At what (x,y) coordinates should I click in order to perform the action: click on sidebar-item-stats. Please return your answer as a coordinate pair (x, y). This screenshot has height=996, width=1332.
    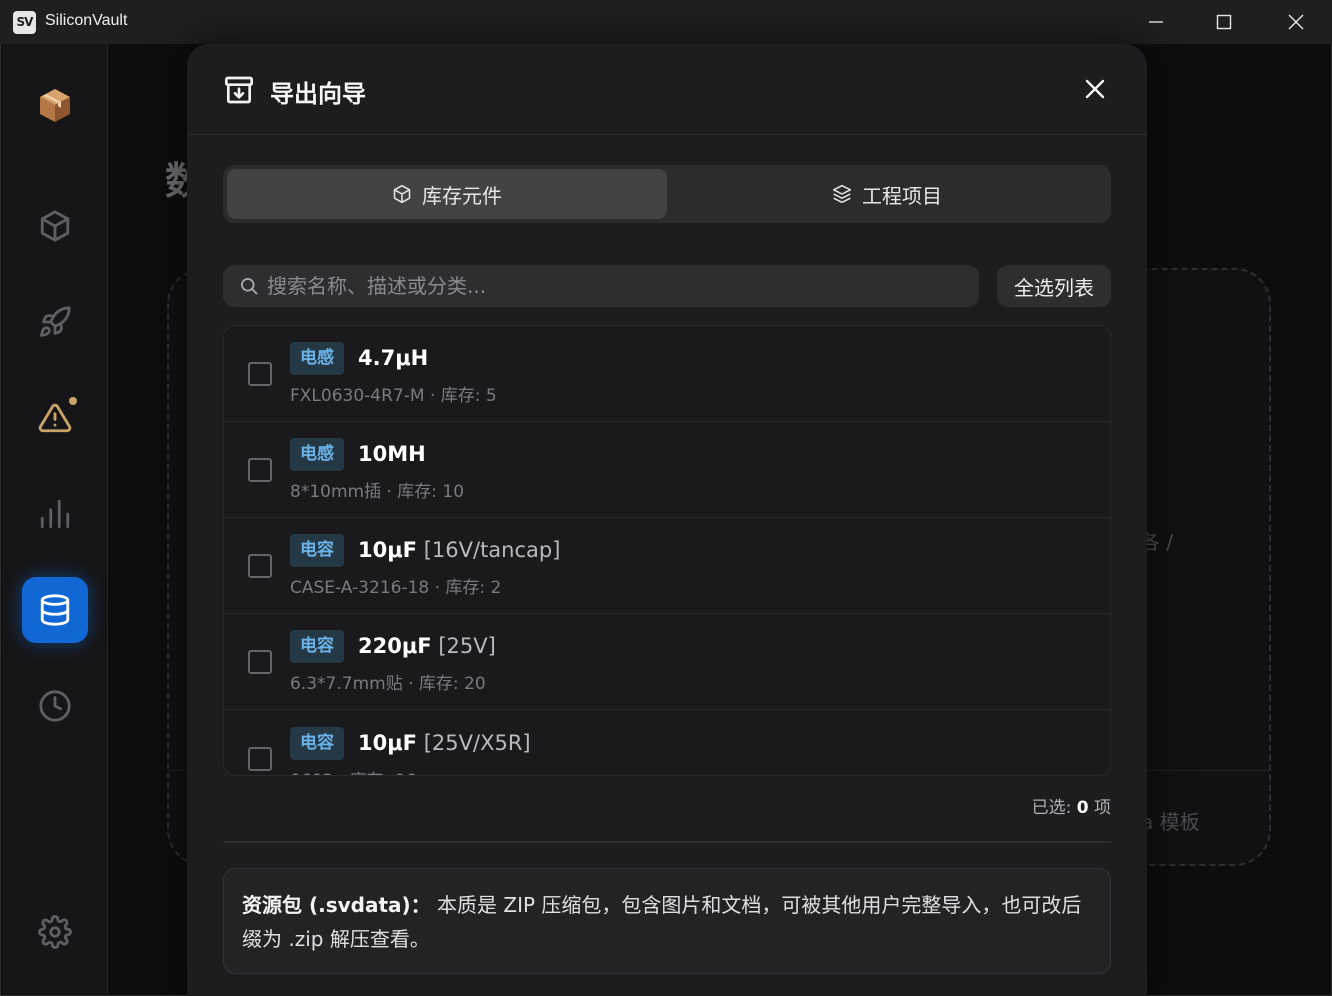
    Looking at the image, I should click on (55, 514).